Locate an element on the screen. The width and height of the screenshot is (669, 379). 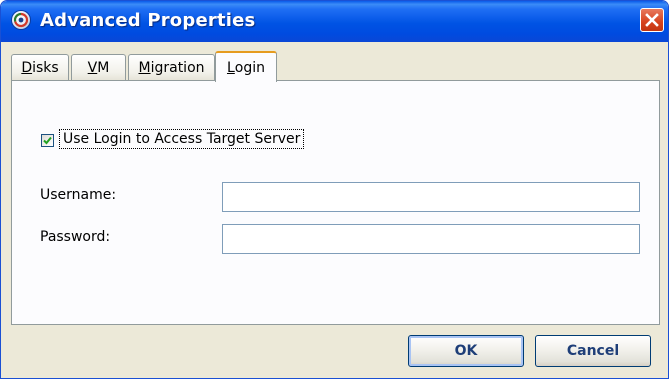
tab-disks-label: isks is located at coordinates (45, 67).